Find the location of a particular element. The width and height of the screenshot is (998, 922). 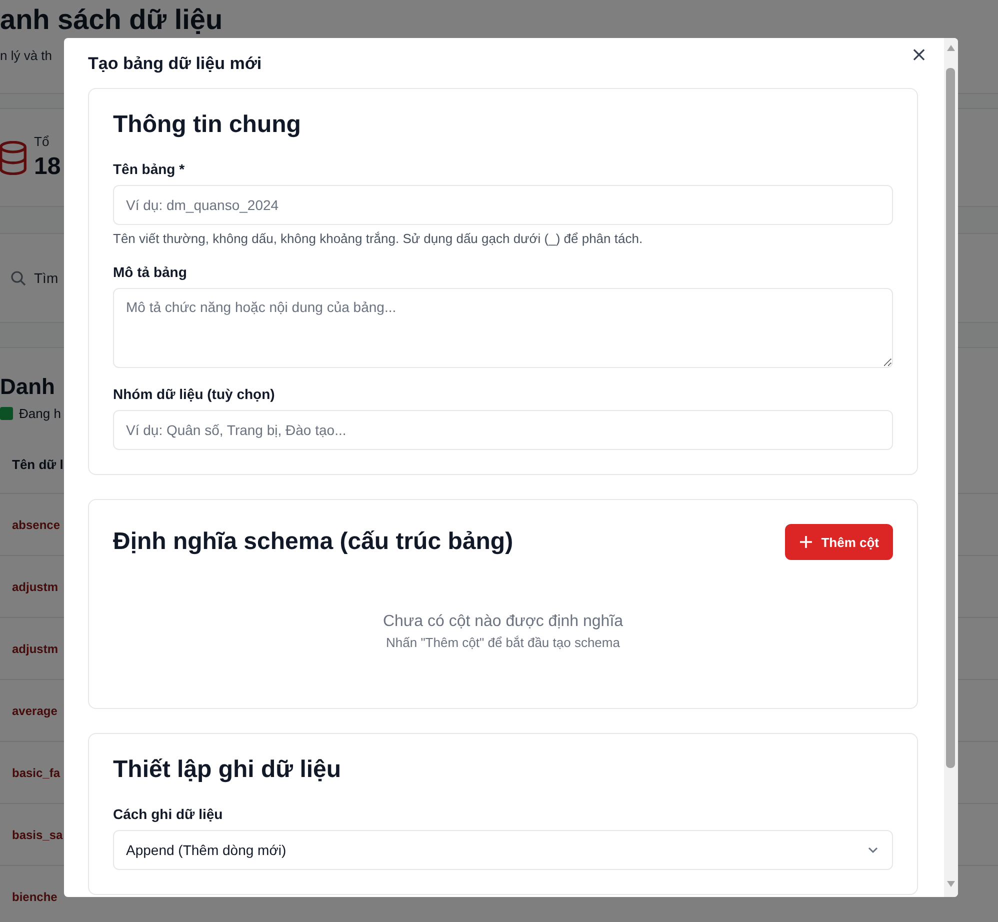

dialog-title: Tạo bảng dữ liệu mới is located at coordinates (175, 64).